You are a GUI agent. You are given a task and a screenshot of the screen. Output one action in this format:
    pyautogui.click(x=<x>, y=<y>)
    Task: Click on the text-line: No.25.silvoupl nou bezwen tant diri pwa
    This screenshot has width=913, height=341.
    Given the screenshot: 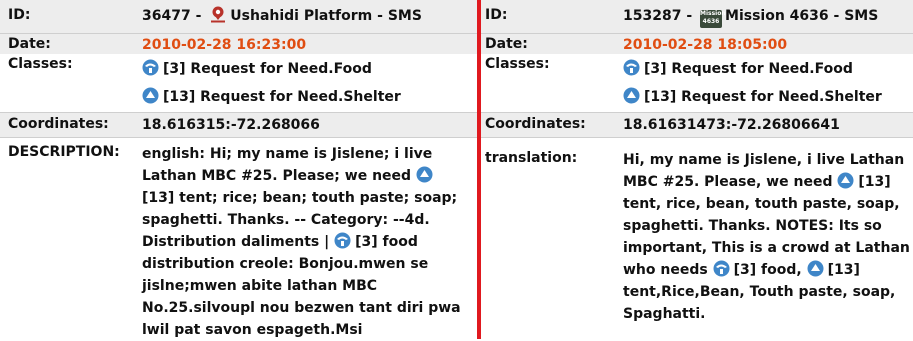 What is the action you would take?
    pyautogui.click(x=301, y=308)
    